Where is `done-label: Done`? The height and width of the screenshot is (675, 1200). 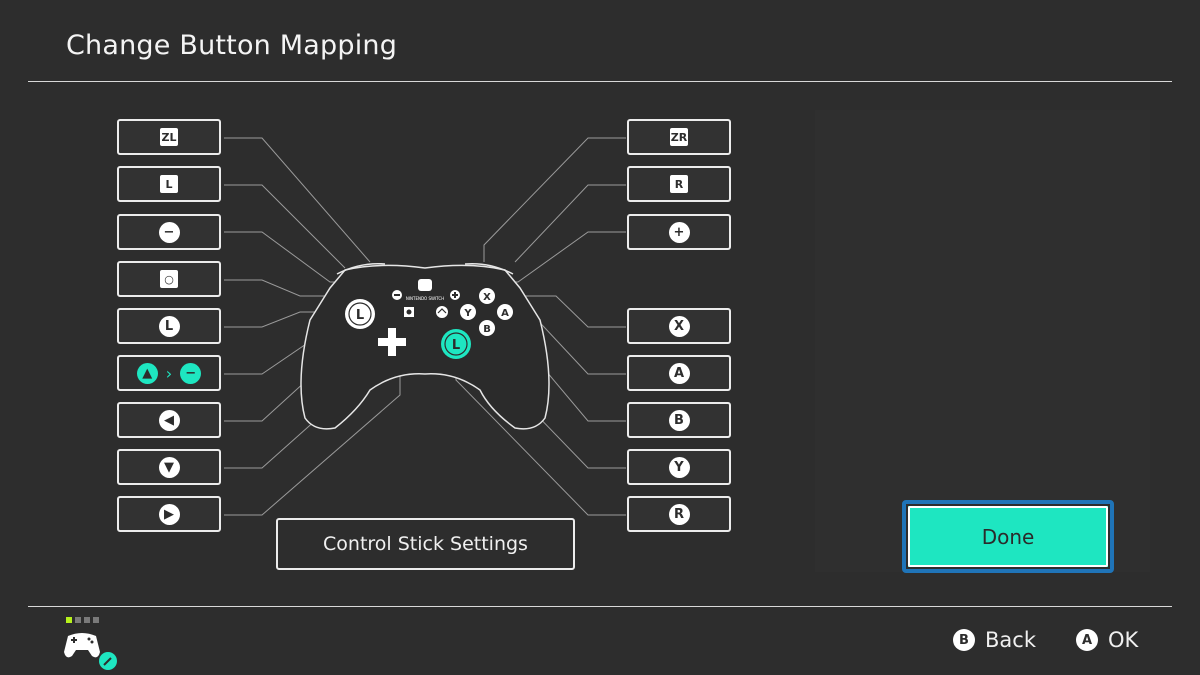 done-label: Done is located at coordinates (1008, 536).